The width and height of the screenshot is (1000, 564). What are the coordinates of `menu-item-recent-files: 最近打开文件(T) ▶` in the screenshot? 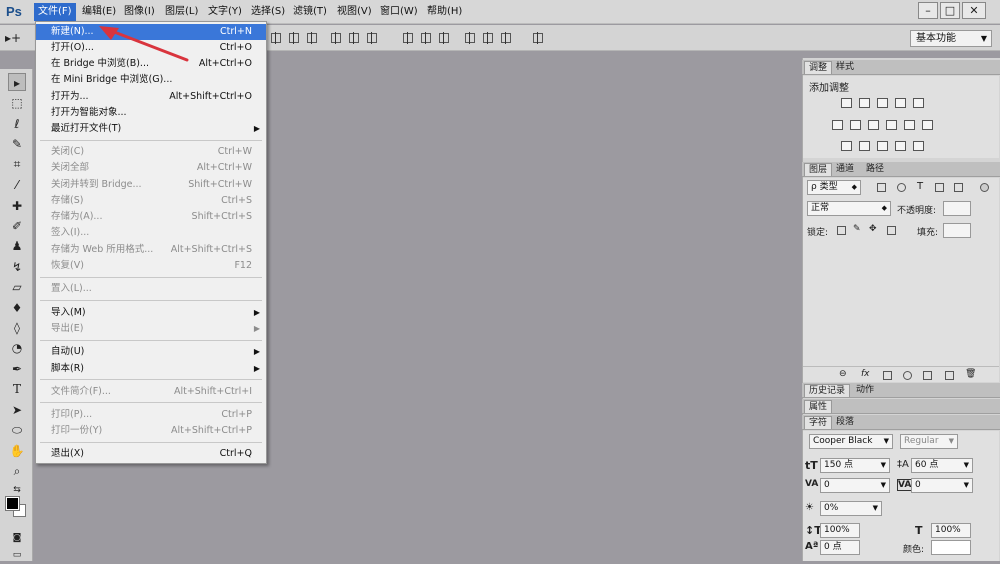 It's located at (151, 129).